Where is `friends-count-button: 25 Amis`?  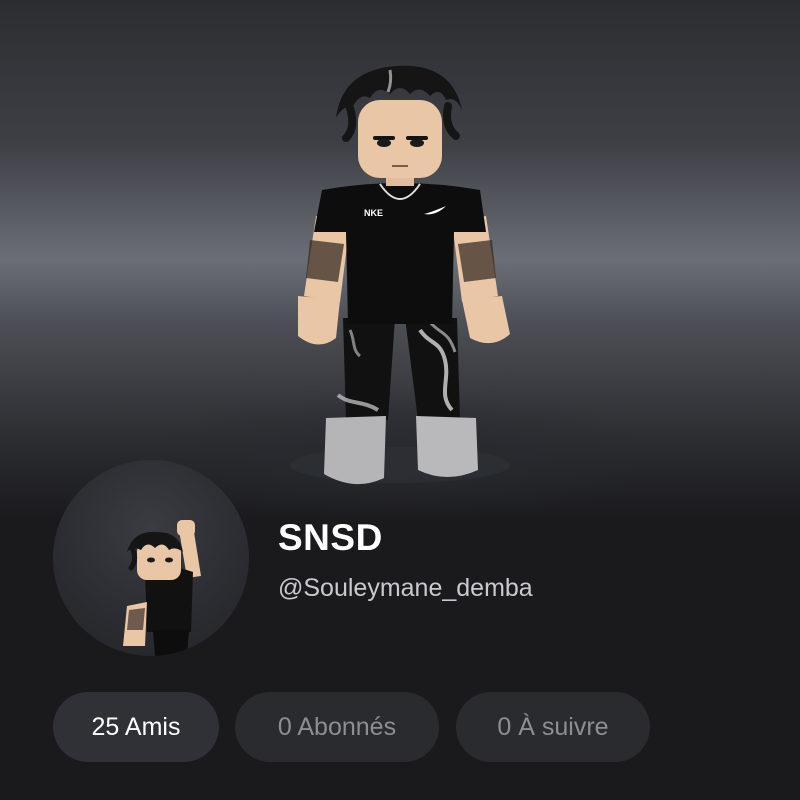 friends-count-button: 25 Amis is located at coordinates (136, 727).